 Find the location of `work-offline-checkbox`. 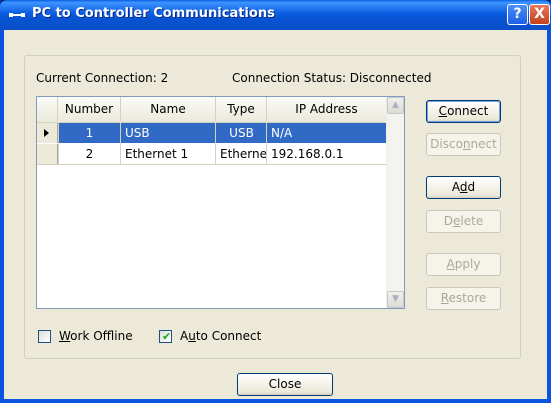

work-offline-checkbox is located at coordinates (44, 336).